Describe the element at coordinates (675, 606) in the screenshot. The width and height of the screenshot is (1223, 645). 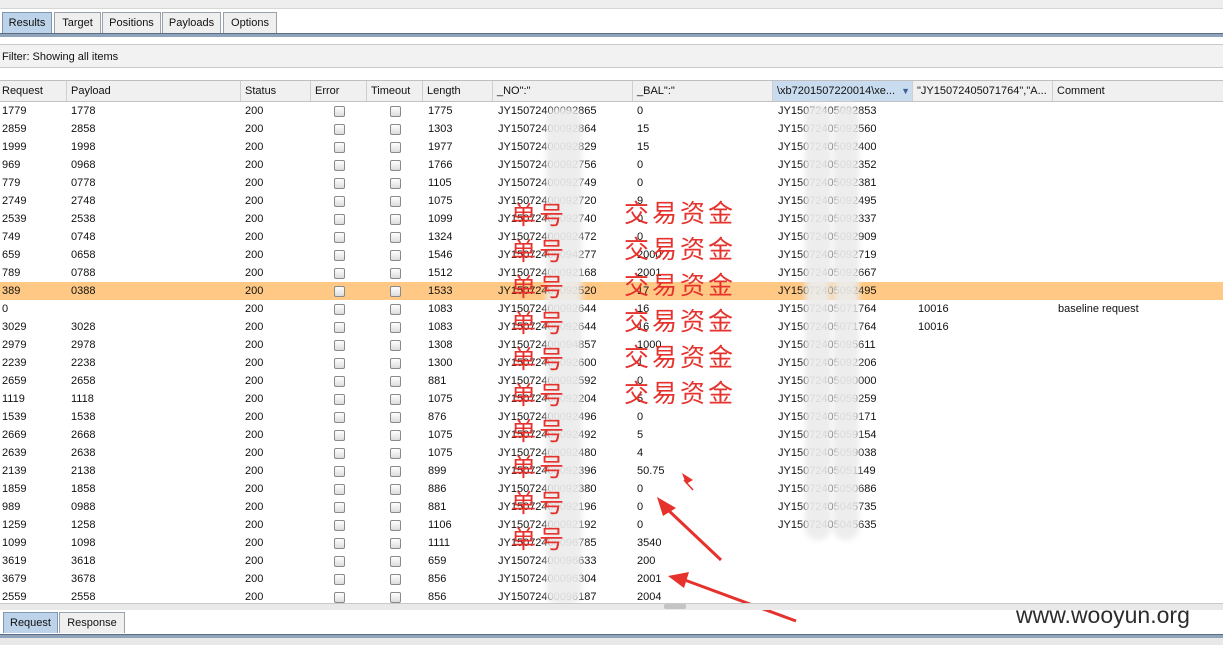
I see `scrollbar-thumb` at that location.